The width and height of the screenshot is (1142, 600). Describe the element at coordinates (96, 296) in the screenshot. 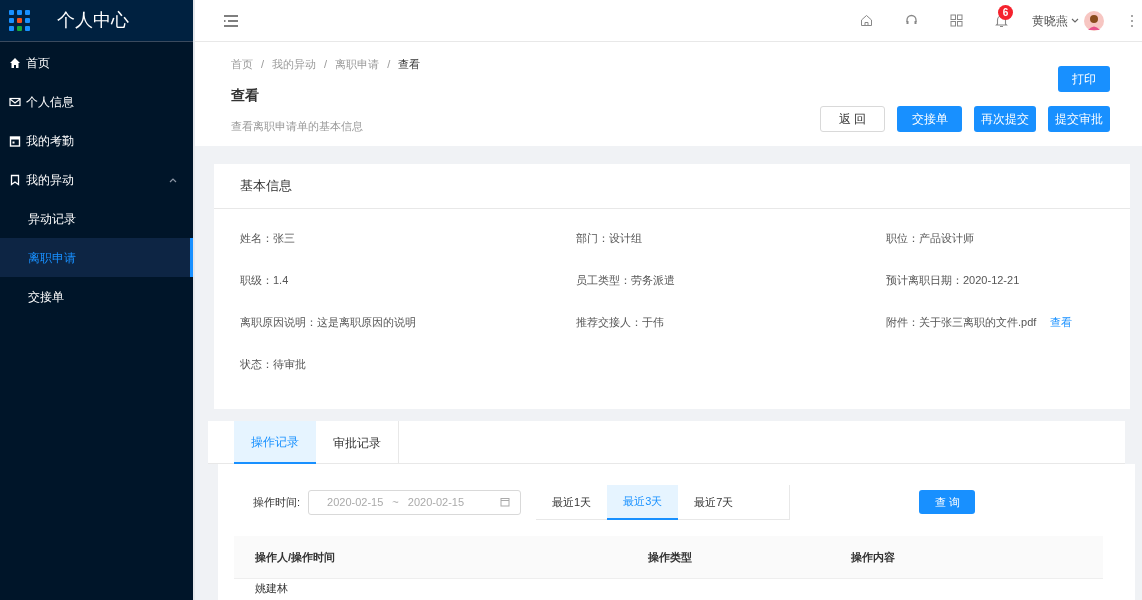

I see `sidebar-subitem: 交接单` at that location.